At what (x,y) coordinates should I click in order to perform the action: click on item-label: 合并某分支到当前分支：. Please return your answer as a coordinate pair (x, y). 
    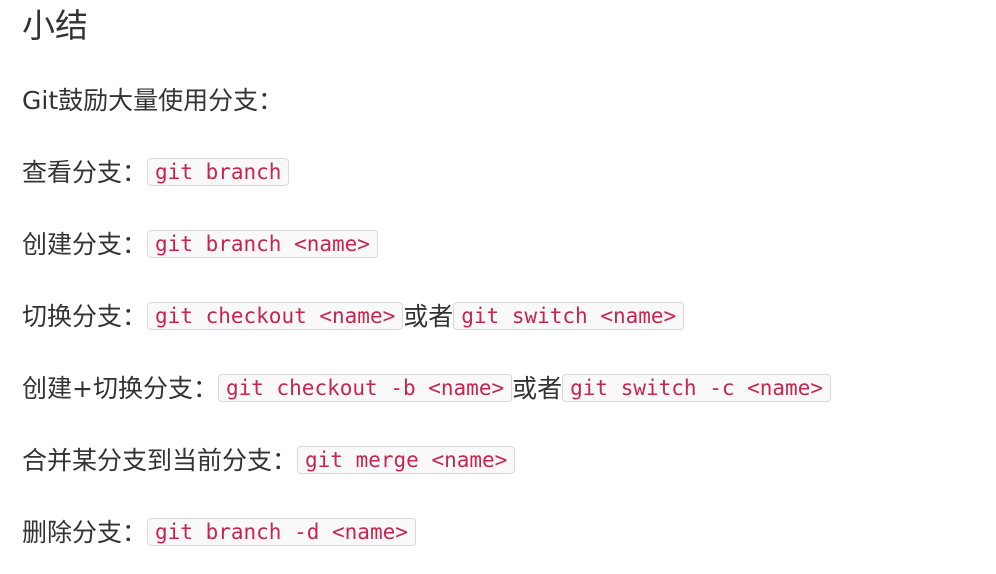
    Looking at the image, I should click on (160, 460).